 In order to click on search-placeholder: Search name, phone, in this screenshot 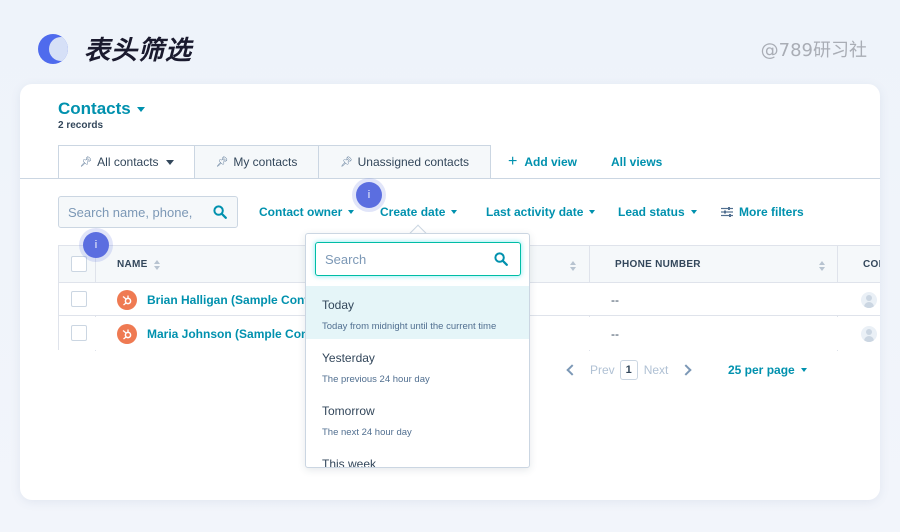, I will do `click(130, 212)`.